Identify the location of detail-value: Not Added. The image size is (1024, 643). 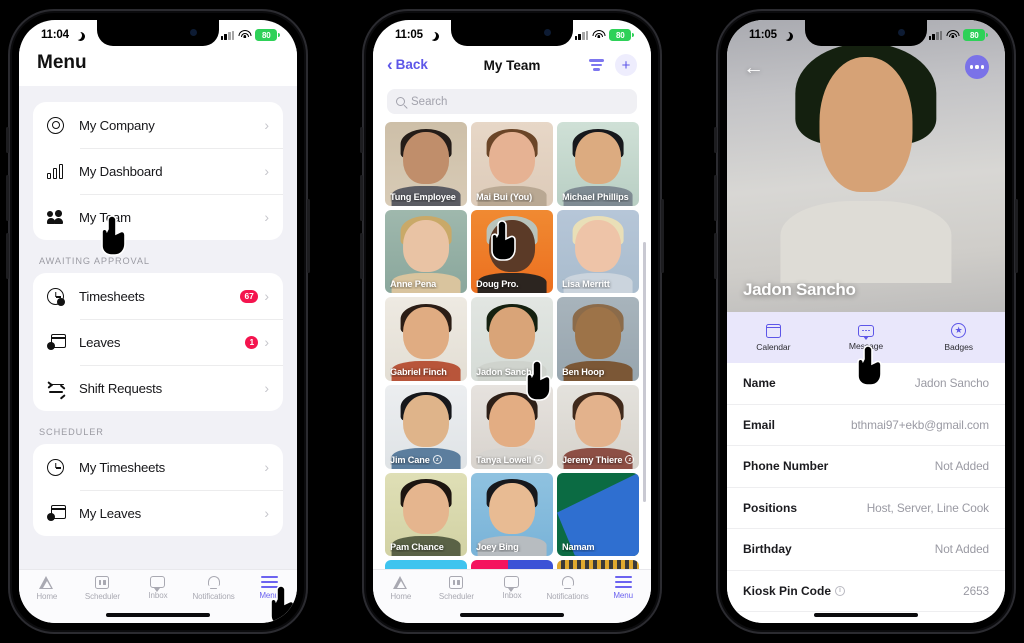
(961, 466).